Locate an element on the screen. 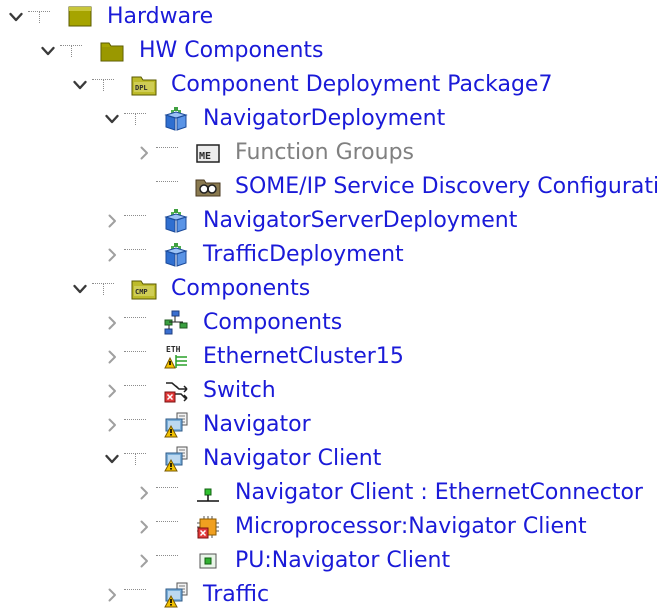  function-groups-me-icon: ME is located at coordinates (208, 153).